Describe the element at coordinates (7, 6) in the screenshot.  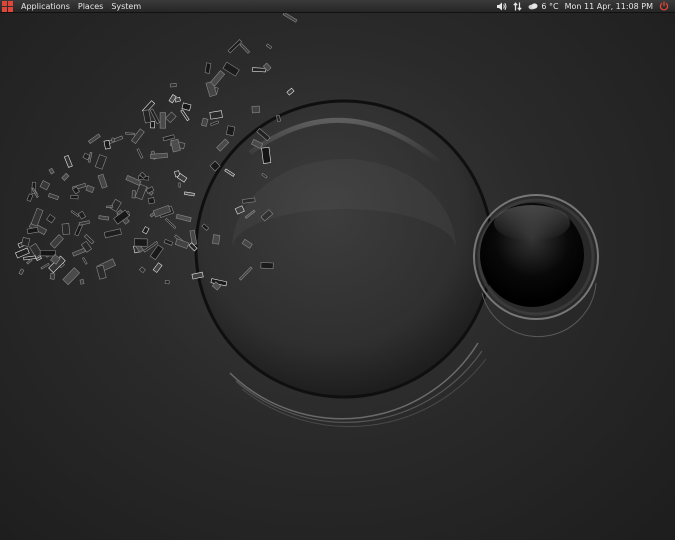
I see `applications-logo-icon` at that location.